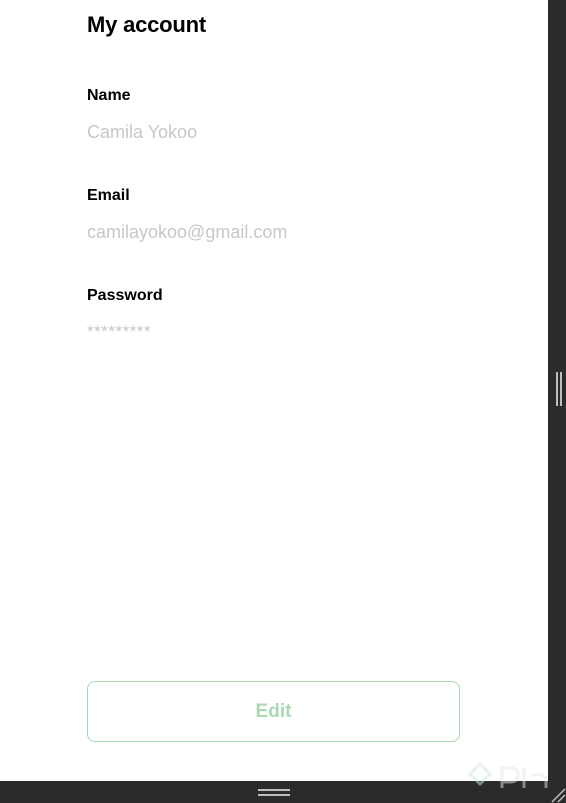 The image size is (566, 803). Describe the element at coordinates (147, 24) in the screenshot. I see `page-title: My account` at that location.